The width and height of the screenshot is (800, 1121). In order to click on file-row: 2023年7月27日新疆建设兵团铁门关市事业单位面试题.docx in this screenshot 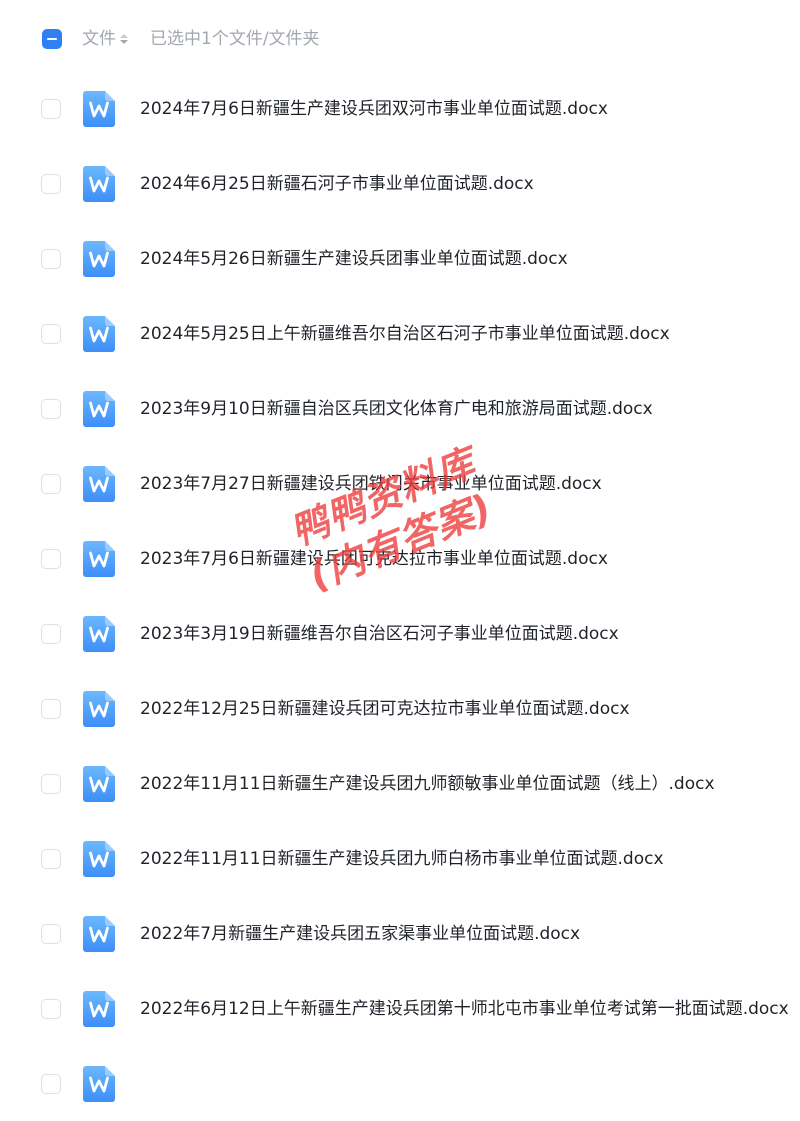, I will do `click(400, 483)`.